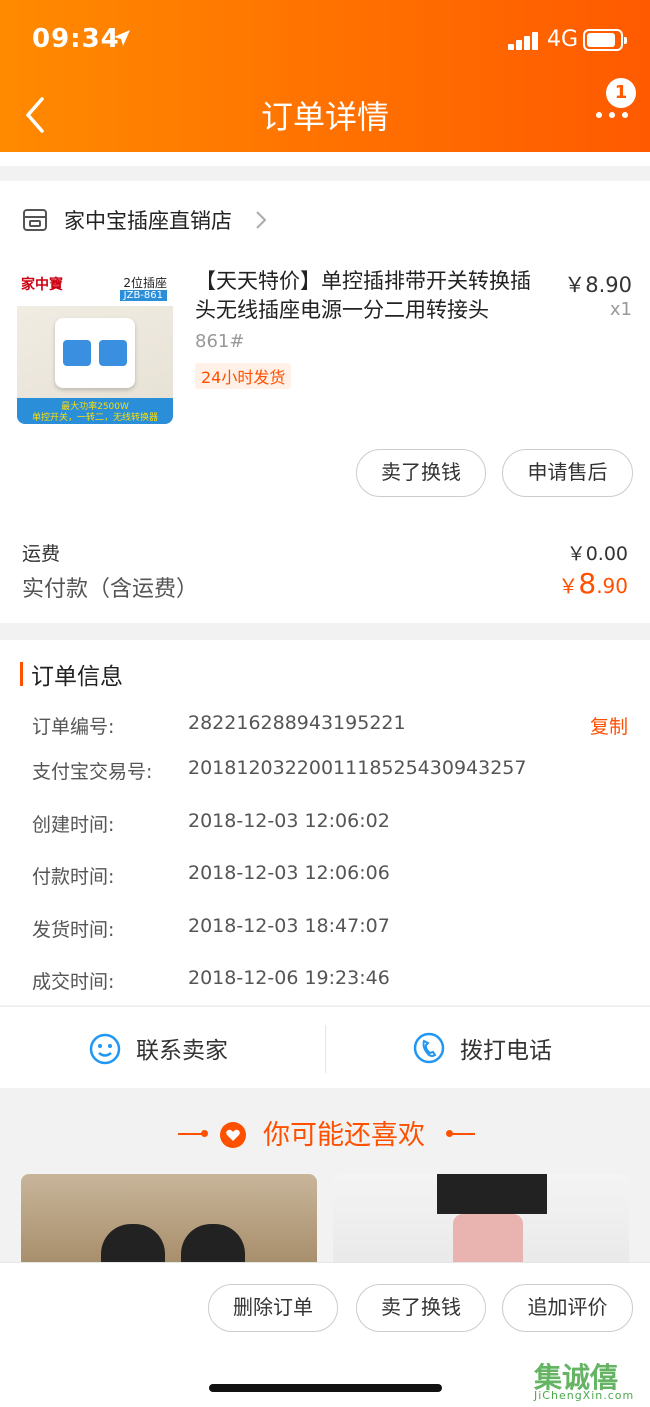 Image resolution: width=650 pixels, height=1407 pixels. I want to click on location-arrow-icon, so click(122, 38).